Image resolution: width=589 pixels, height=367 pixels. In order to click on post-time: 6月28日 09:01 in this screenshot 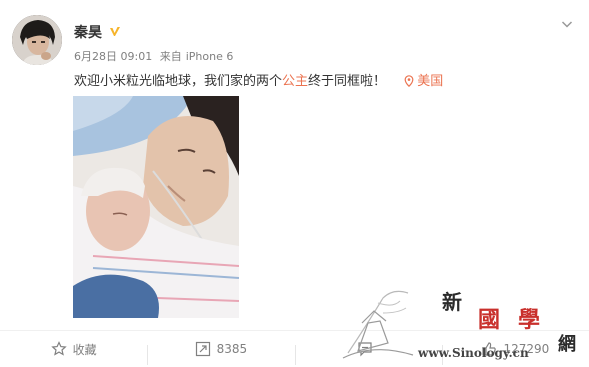, I will do `click(113, 56)`.